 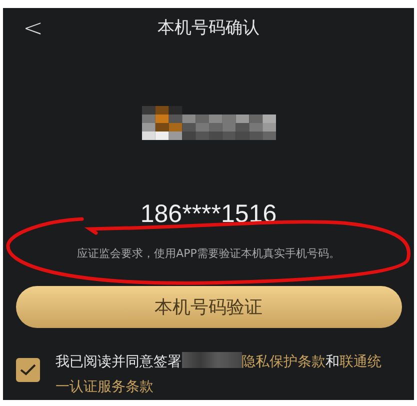 I want to click on checkmark-icon, so click(x=28, y=370).